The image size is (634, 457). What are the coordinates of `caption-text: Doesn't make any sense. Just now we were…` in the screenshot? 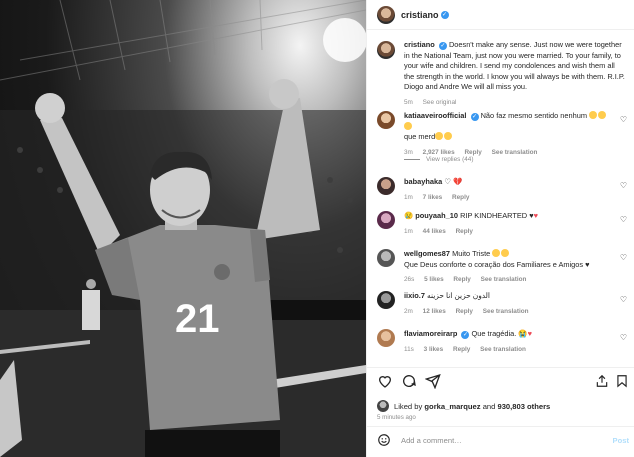 It's located at (514, 66).